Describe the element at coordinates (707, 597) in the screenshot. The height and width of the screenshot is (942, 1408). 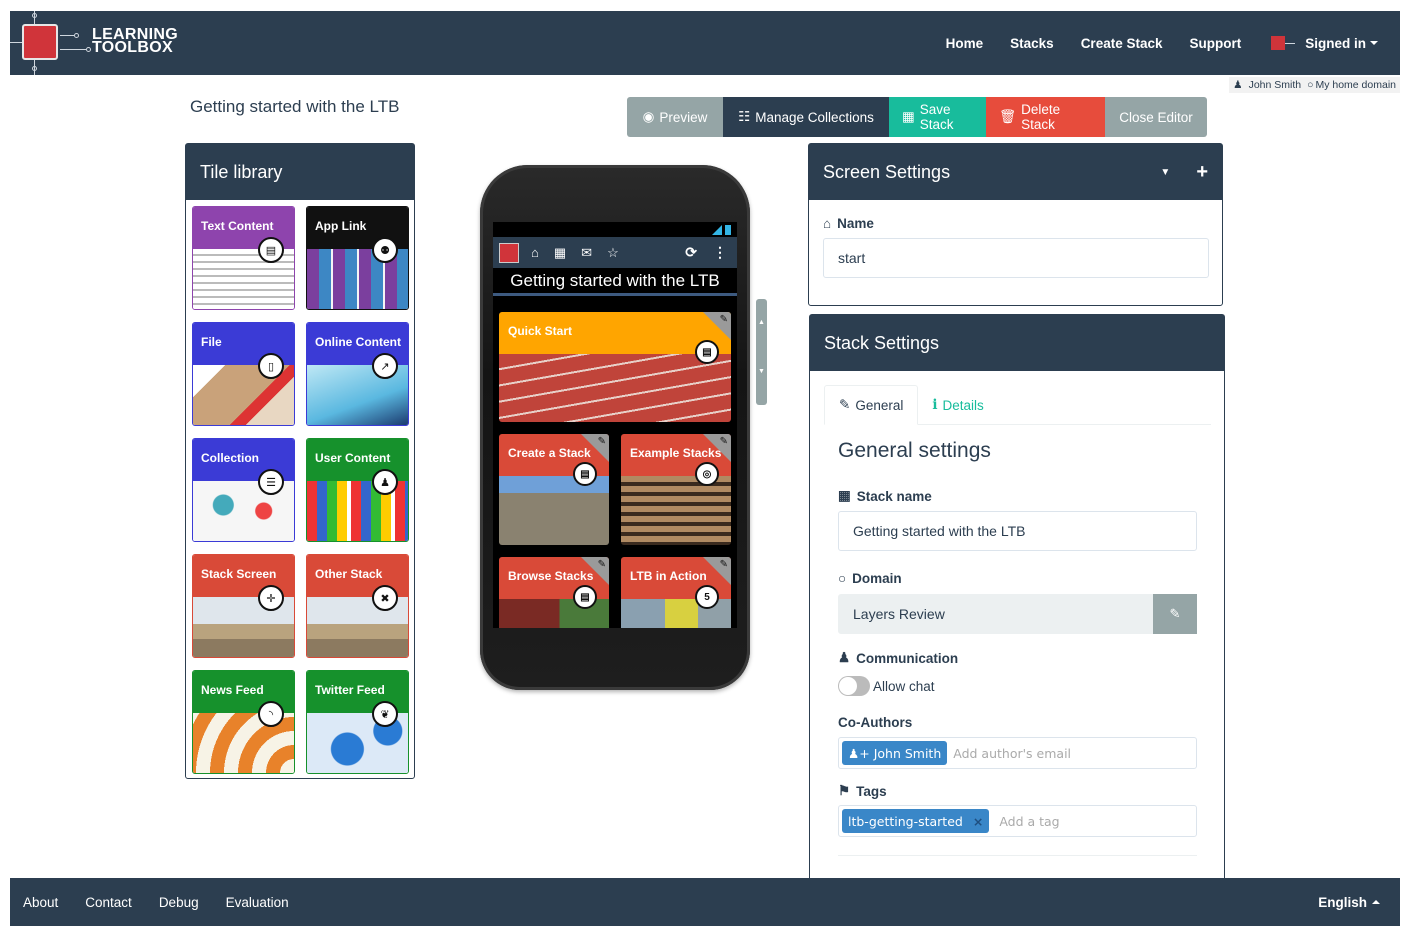
I see `count-badge: 5` at that location.